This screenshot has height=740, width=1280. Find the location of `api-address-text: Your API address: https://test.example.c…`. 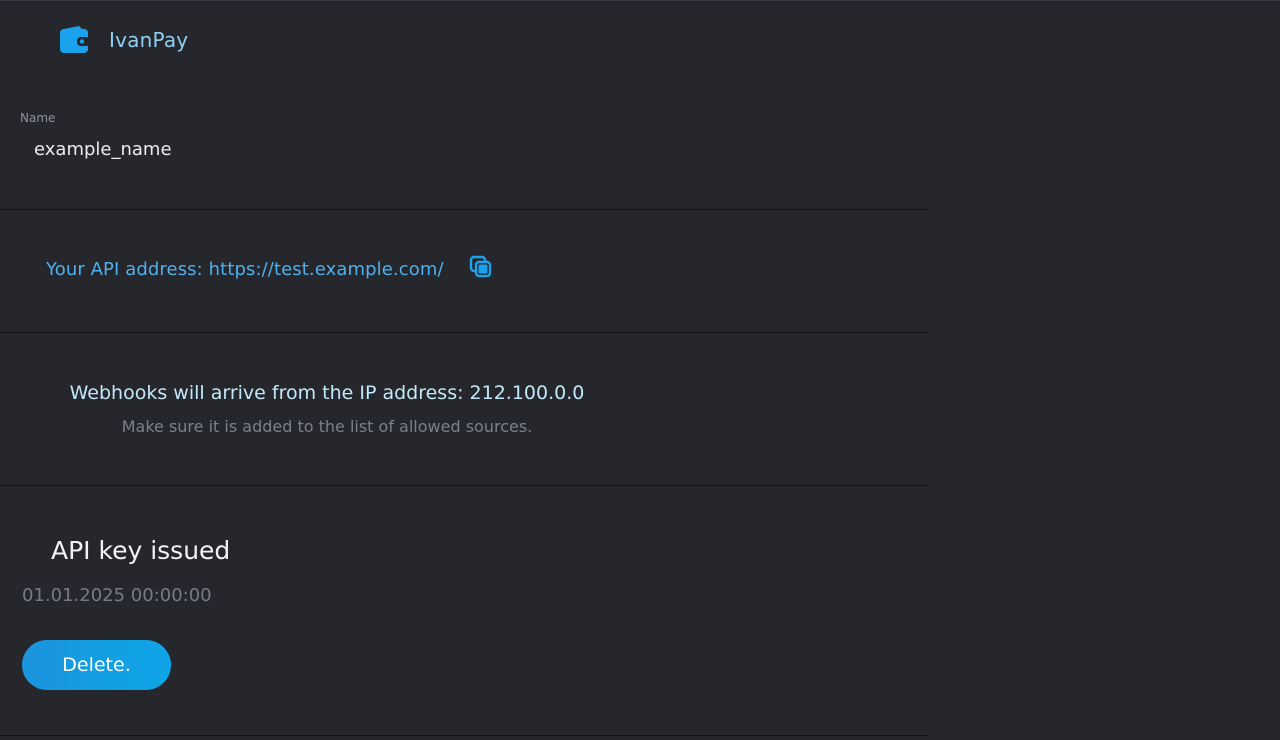

api-address-text: Your API address: https://test.example.c… is located at coordinates (245, 269).